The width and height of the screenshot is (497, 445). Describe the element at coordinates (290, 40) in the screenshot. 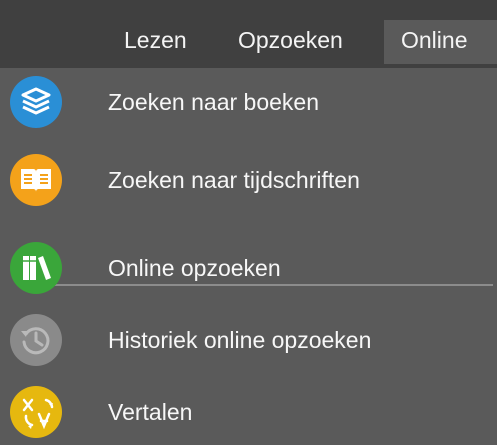

I see `tab-opzoeken: Opzoeken` at that location.